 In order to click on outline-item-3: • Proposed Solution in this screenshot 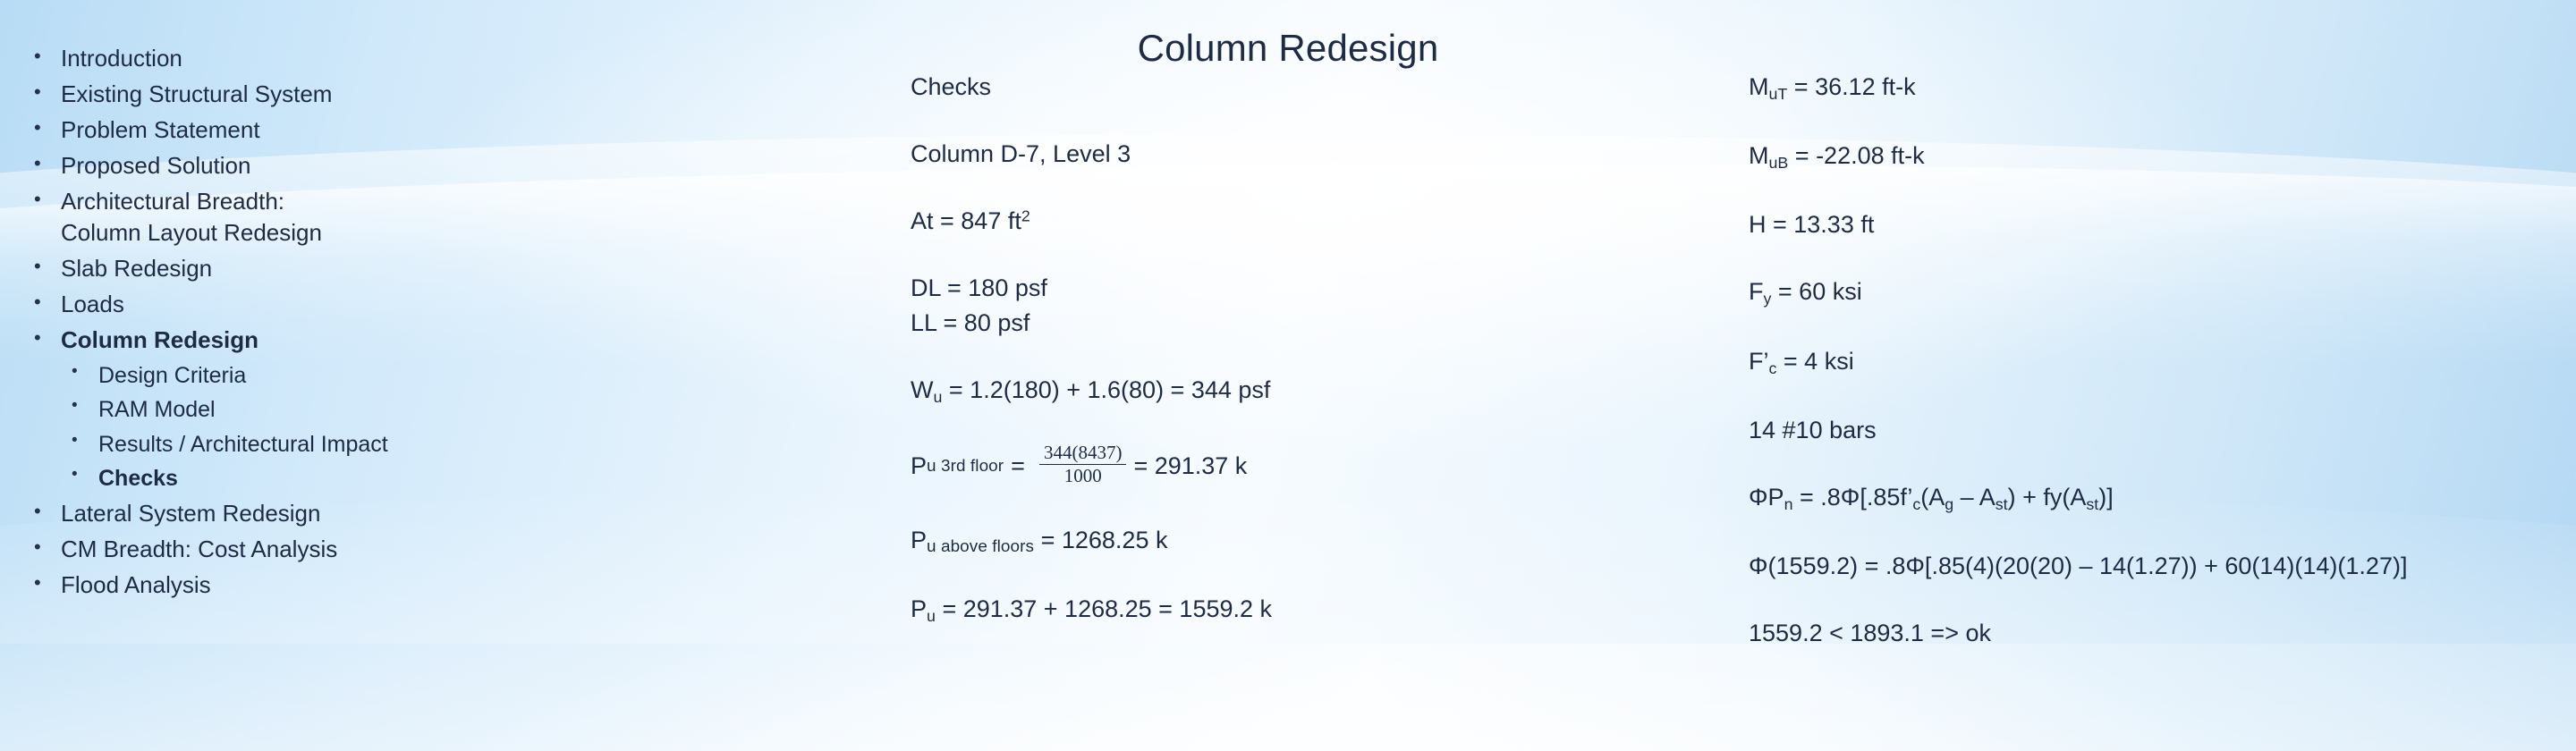, I will do `click(284, 166)`.